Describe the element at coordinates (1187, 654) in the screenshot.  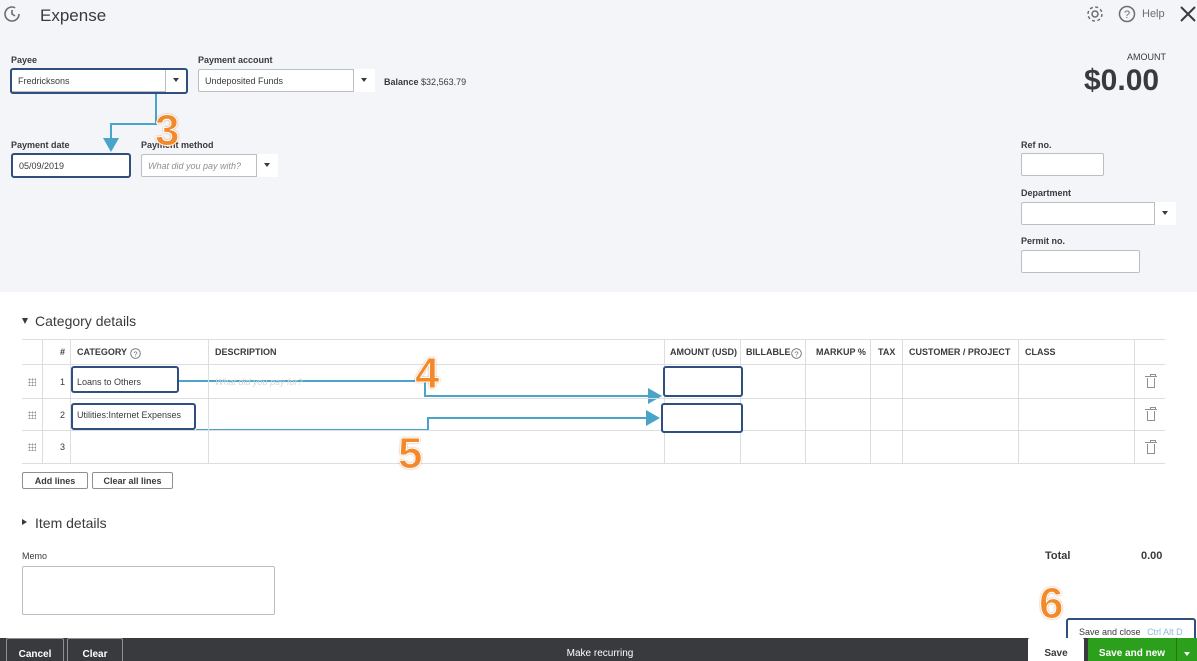
I see `chevron-down-icon` at that location.